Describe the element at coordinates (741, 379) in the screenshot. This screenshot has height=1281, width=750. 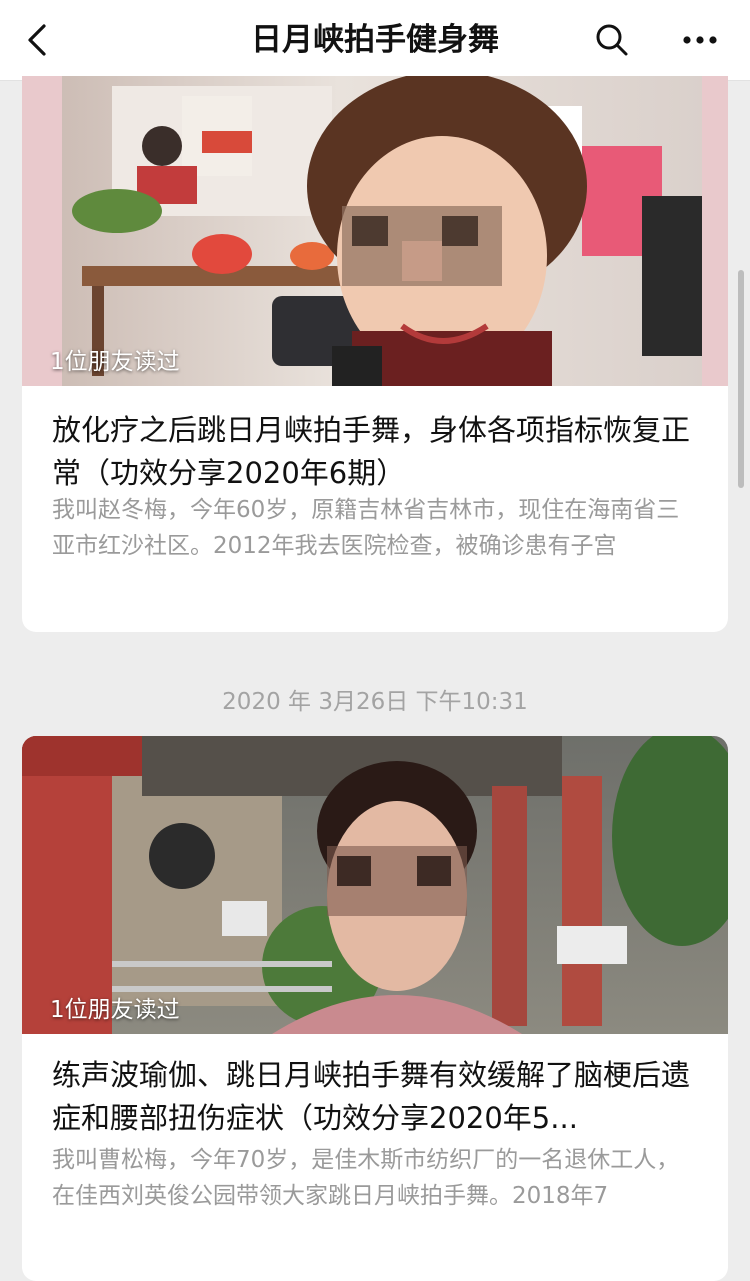
I see `scrollbar-thumb` at that location.